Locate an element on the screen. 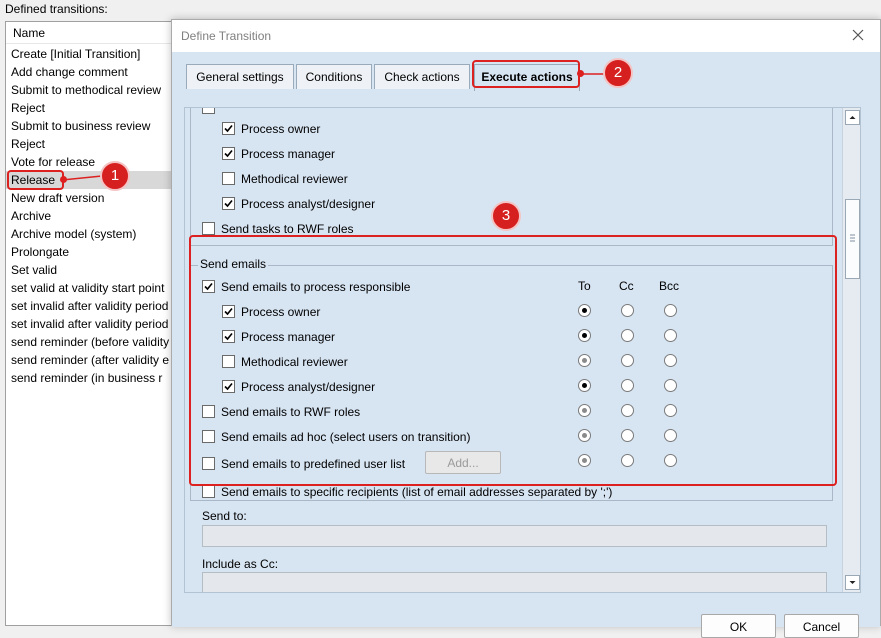  annotation-badge-3: 3 is located at coordinates (506, 216).